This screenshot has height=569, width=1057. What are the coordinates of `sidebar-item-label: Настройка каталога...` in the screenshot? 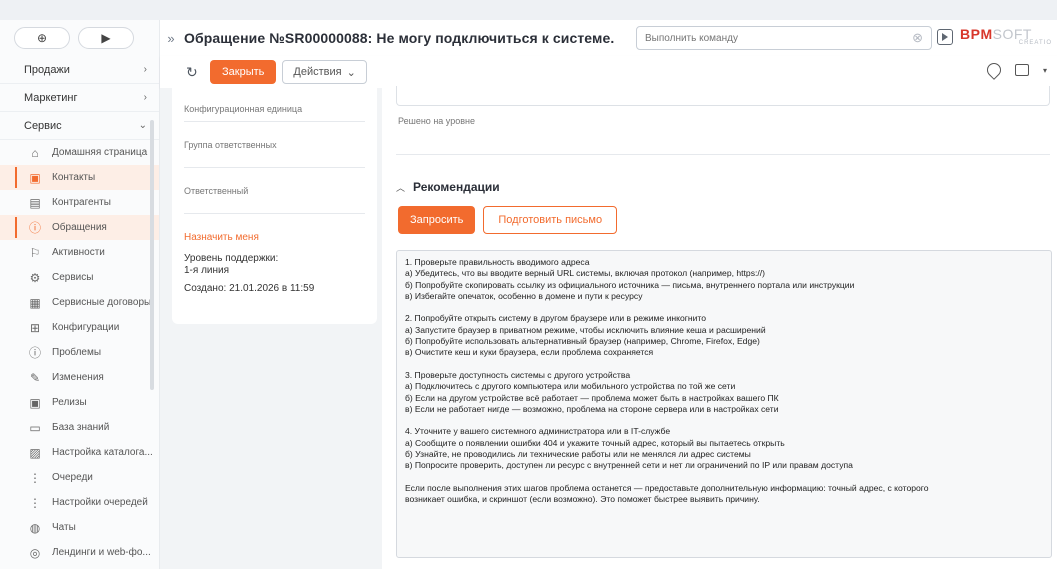 It's located at (102, 452).